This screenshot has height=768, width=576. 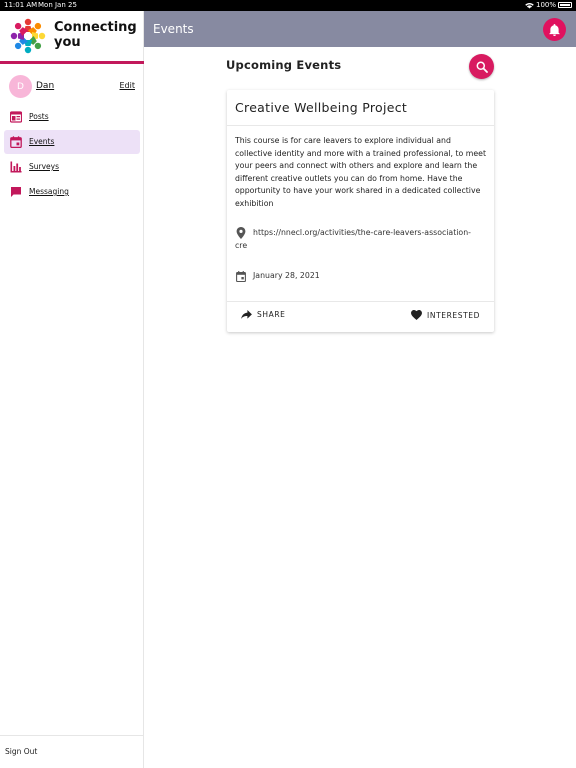 I want to click on top-app-bar: Events, so click(x=360, y=29).